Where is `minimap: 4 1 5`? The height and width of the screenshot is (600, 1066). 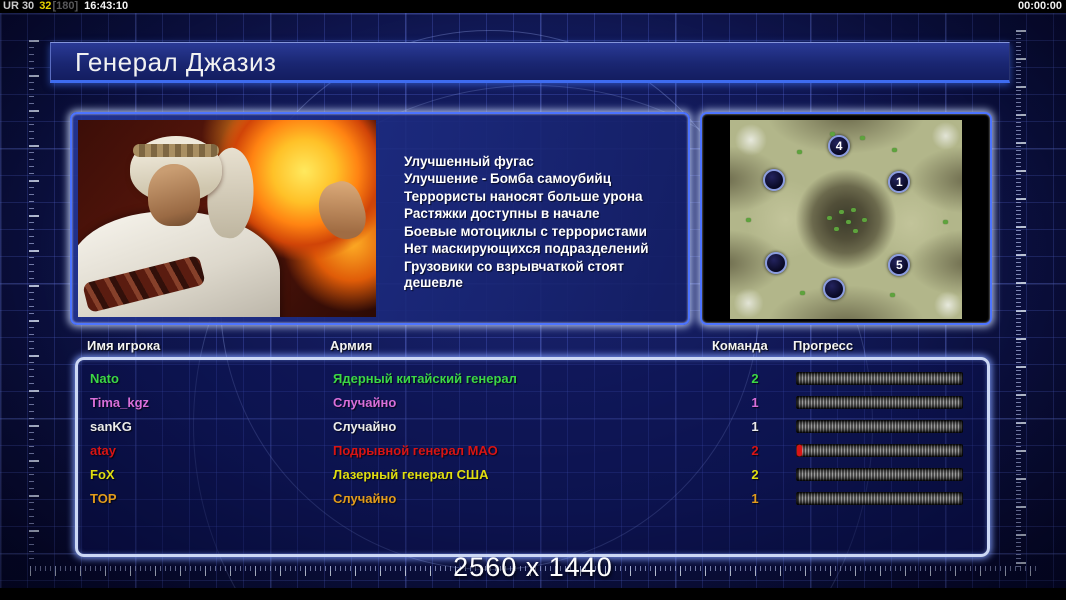 minimap: 4 1 5 is located at coordinates (846, 219).